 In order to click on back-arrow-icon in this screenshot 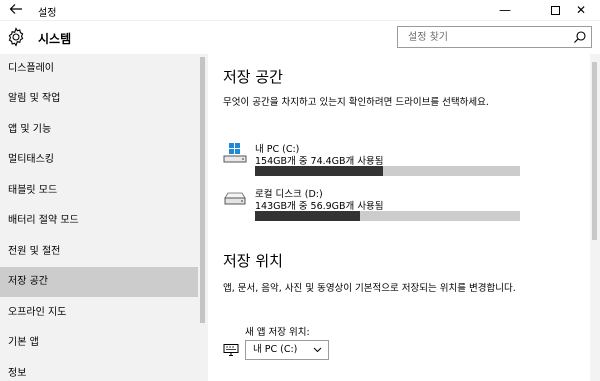, I will do `click(16, 10)`.